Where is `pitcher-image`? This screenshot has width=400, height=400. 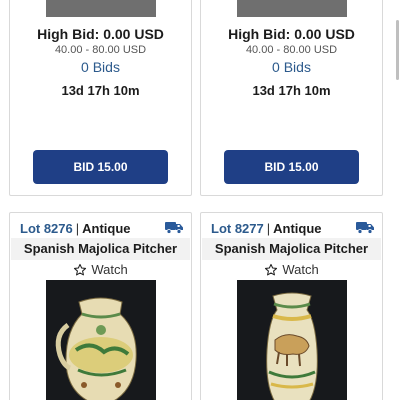 pitcher-image is located at coordinates (101, 340).